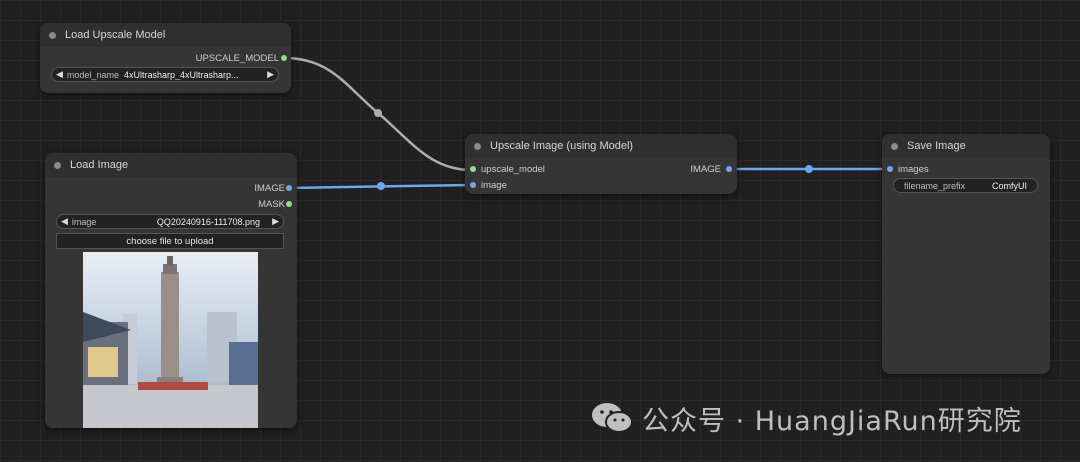 The height and width of the screenshot is (462, 1080). I want to click on wechat-icon, so click(612, 418).